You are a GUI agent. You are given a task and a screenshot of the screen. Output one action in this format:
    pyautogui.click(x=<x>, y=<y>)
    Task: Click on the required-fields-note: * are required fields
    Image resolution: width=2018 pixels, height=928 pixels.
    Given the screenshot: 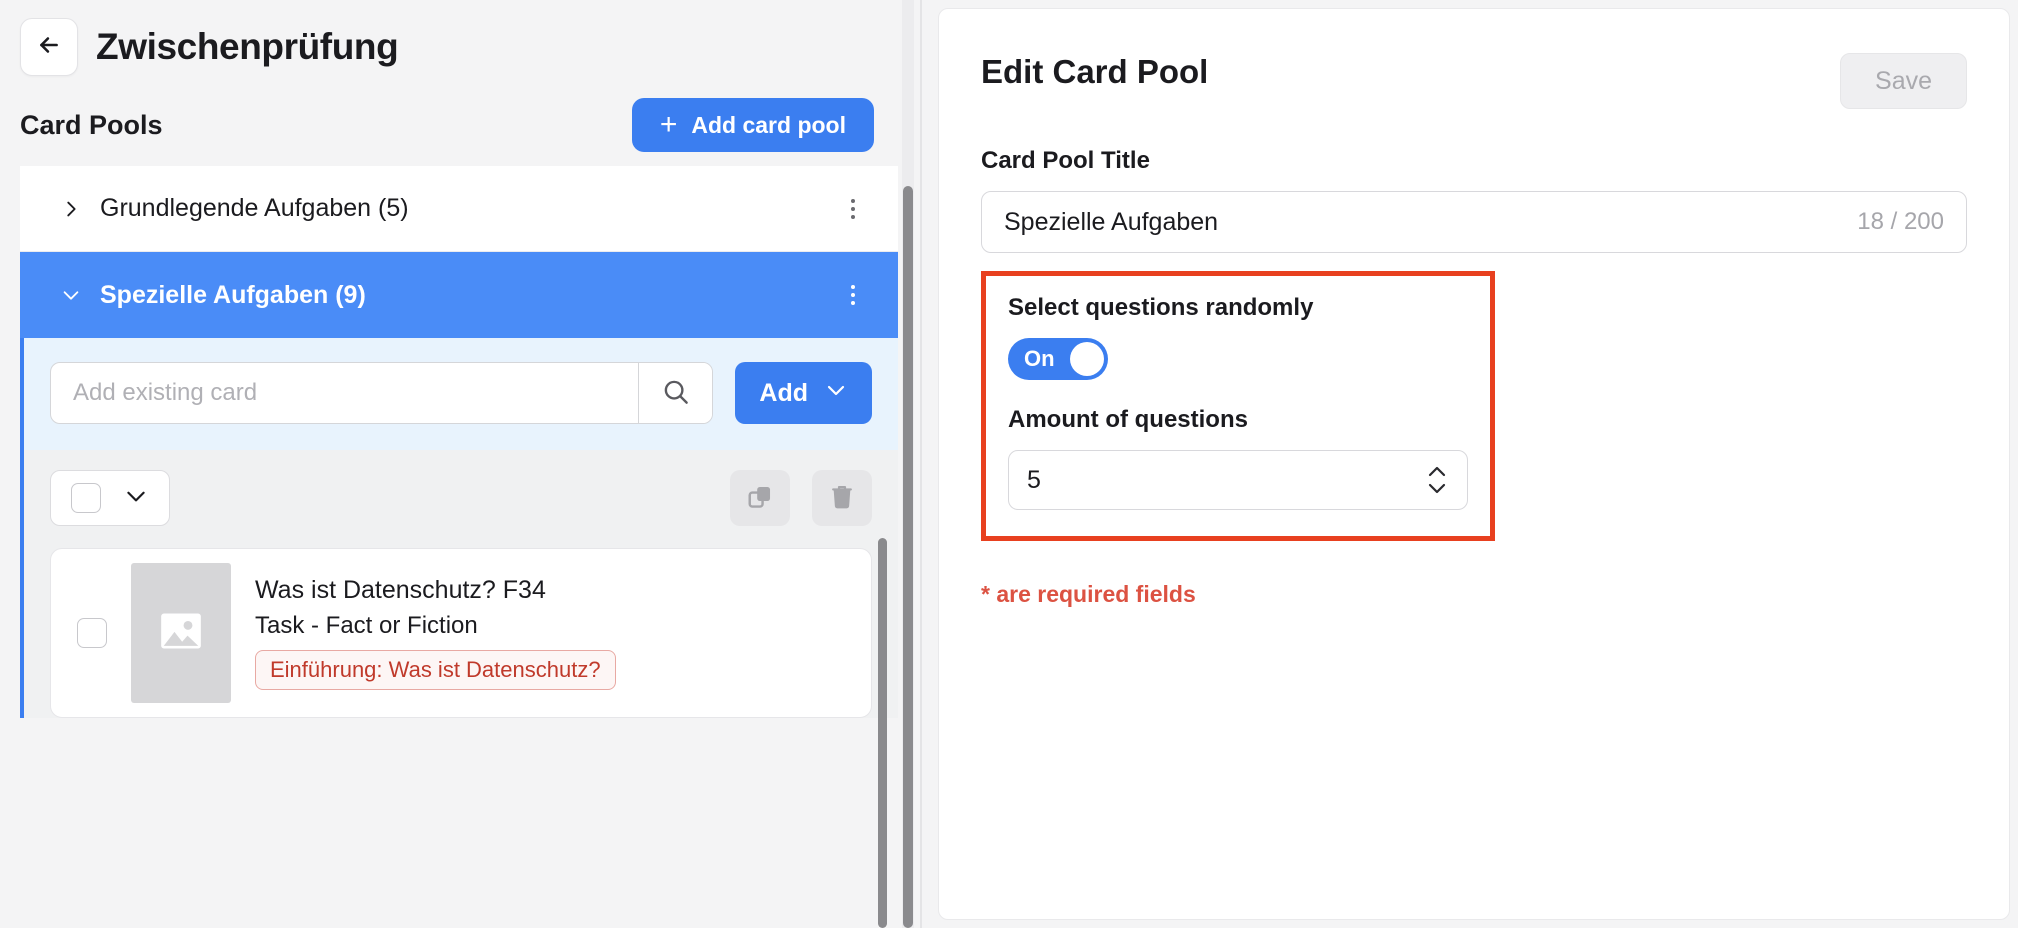 What is the action you would take?
    pyautogui.click(x=1088, y=594)
    